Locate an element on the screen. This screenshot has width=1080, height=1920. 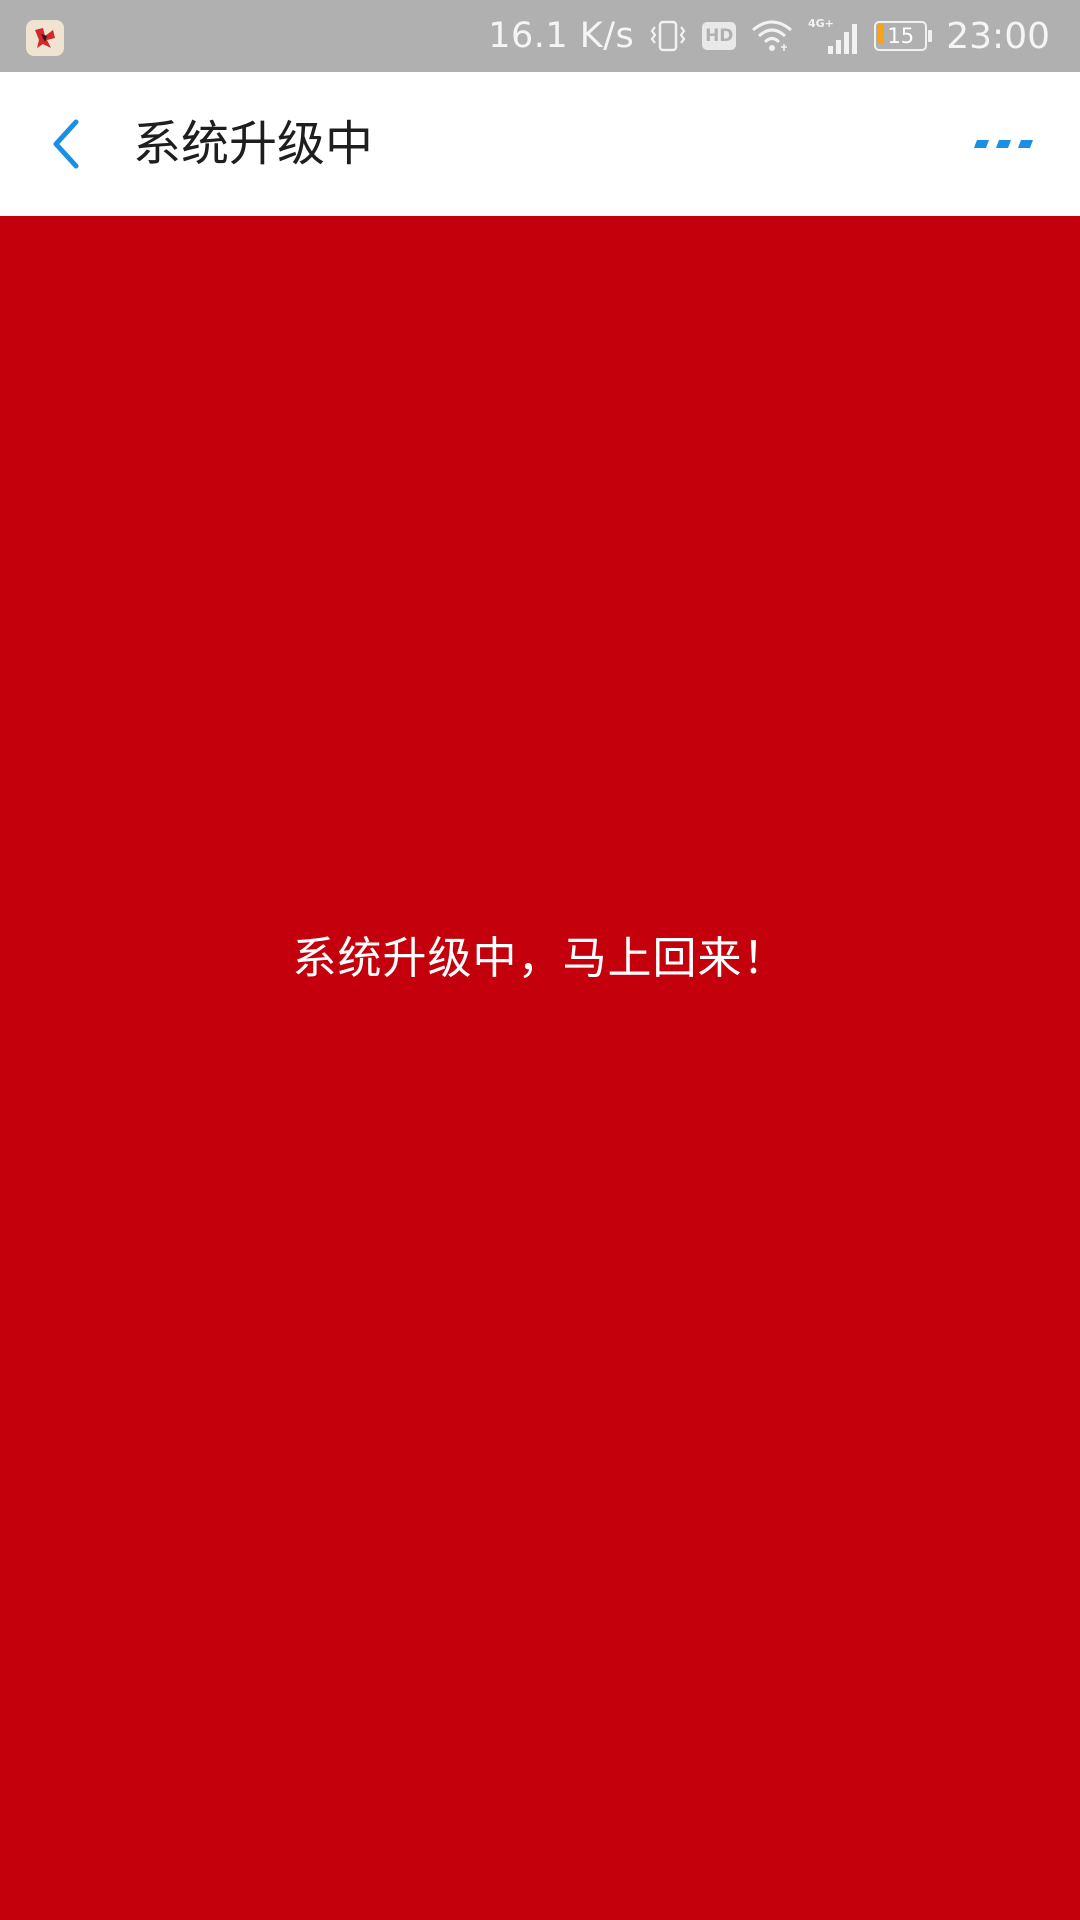
status-indicators: 16.1 K/s HD 4G+ 15 23:00 is located at coordinates (769, 36).